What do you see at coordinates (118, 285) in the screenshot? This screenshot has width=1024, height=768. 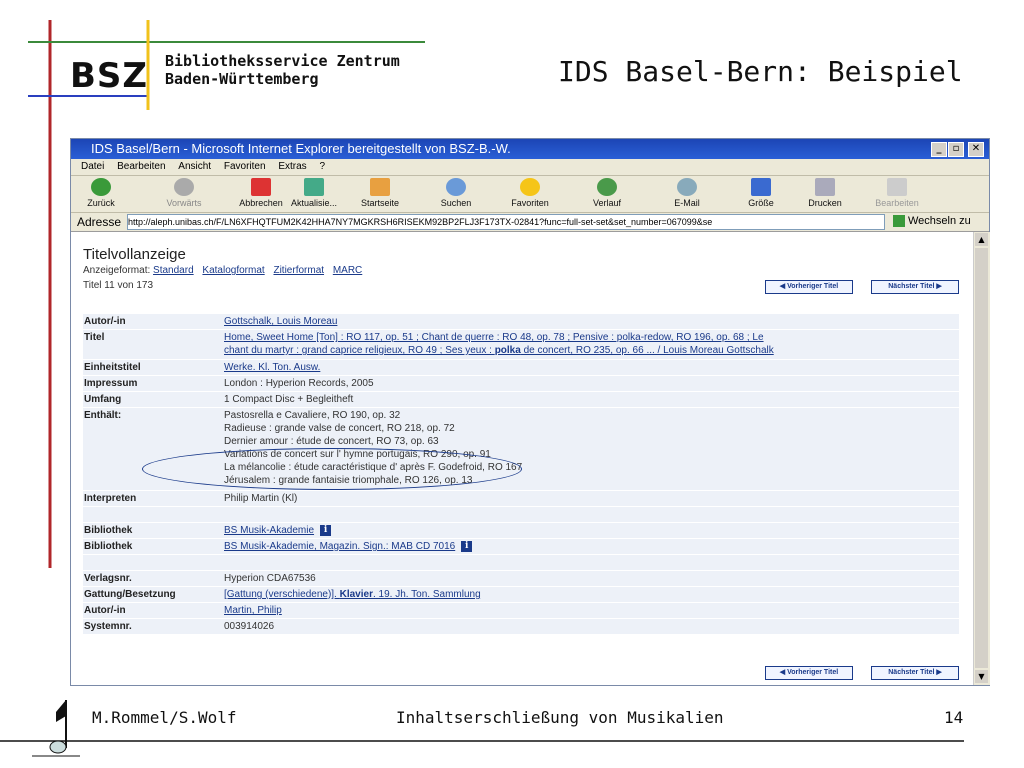 I see `title-count: Titel 11 von 173` at bounding box center [118, 285].